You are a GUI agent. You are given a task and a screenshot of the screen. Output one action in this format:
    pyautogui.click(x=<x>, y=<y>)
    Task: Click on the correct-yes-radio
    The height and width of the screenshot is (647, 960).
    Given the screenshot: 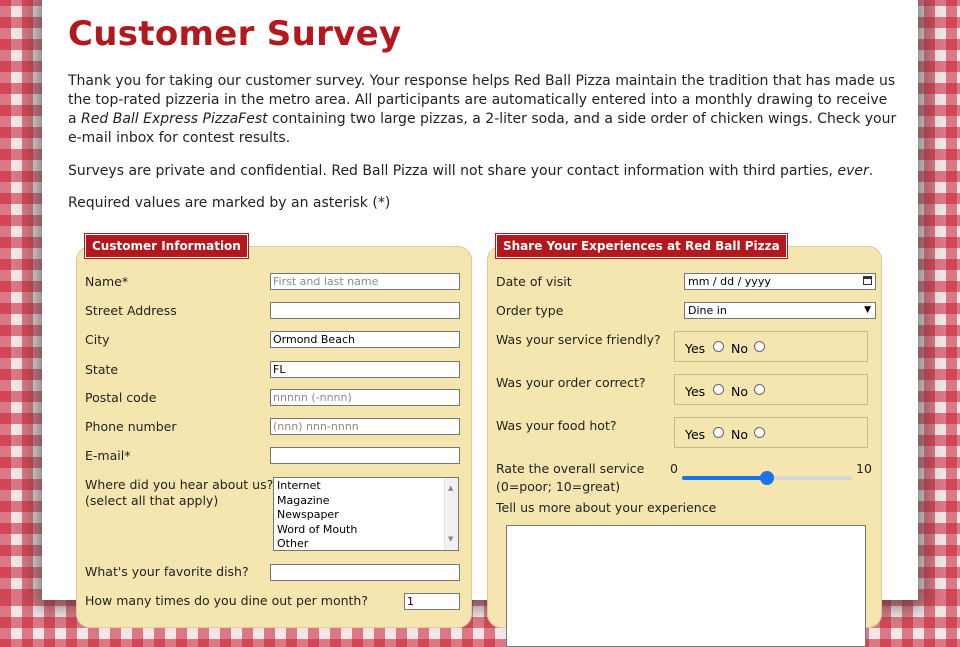 What is the action you would take?
    pyautogui.click(x=718, y=389)
    